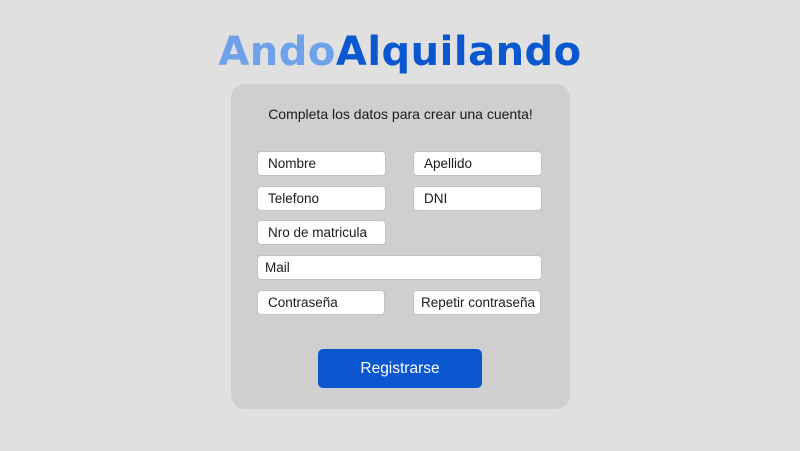  What do you see at coordinates (321, 302) in the screenshot?
I see `password-input: Contraseña` at bounding box center [321, 302].